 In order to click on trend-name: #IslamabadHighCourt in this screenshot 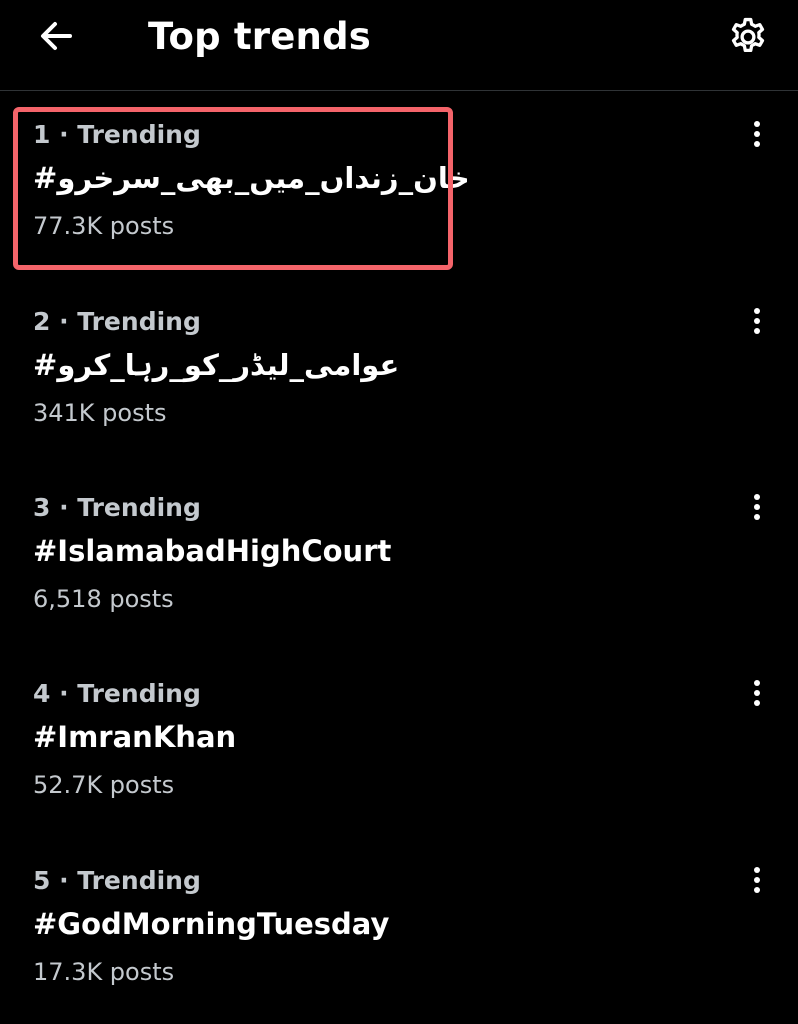, I will do `click(212, 551)`.